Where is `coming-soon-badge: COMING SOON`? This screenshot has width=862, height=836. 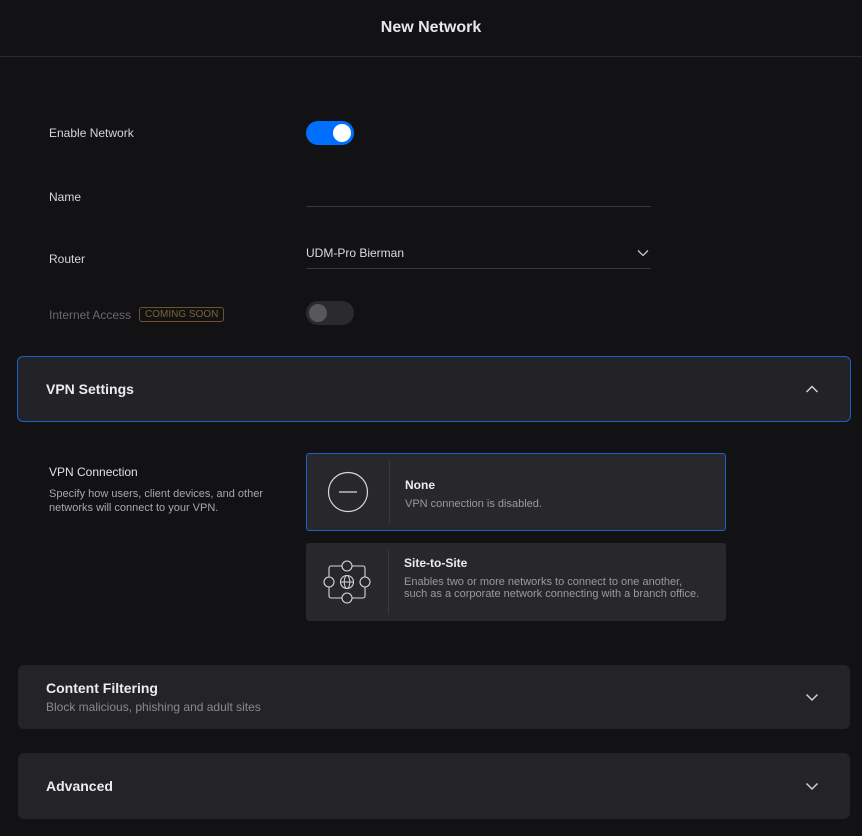 coming-soon-badge: COMING SOON is located at coordinates (182, 314).